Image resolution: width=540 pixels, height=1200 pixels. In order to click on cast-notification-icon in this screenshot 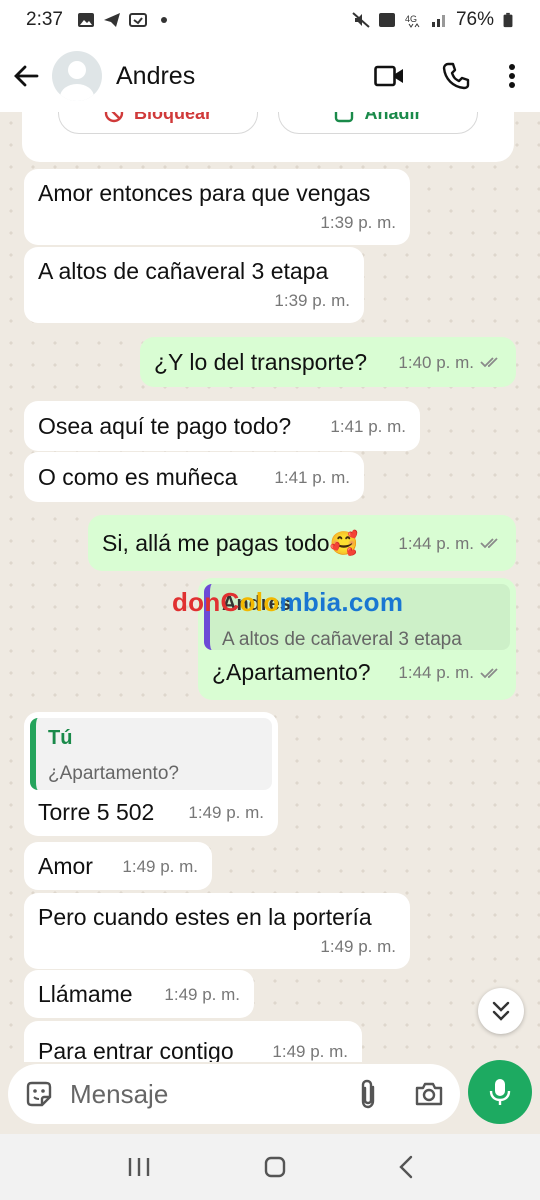, I will do `click(137, 20)`.